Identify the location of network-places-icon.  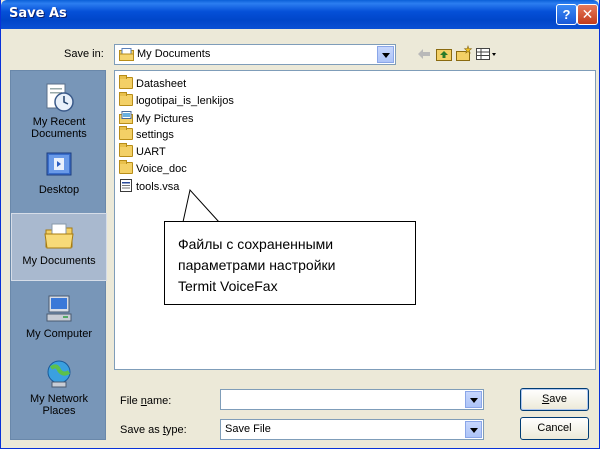
(59, 374).